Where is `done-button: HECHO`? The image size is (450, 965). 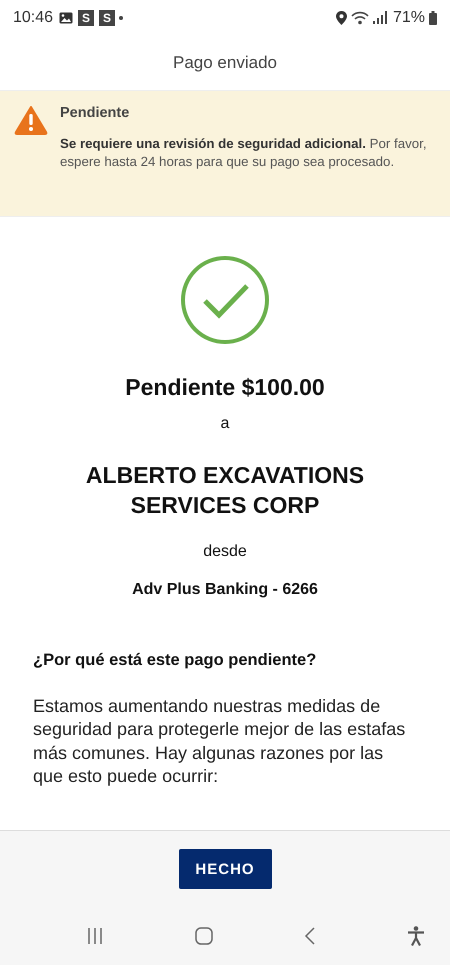 done-button: HECHO is located at coordinates (225, 869).